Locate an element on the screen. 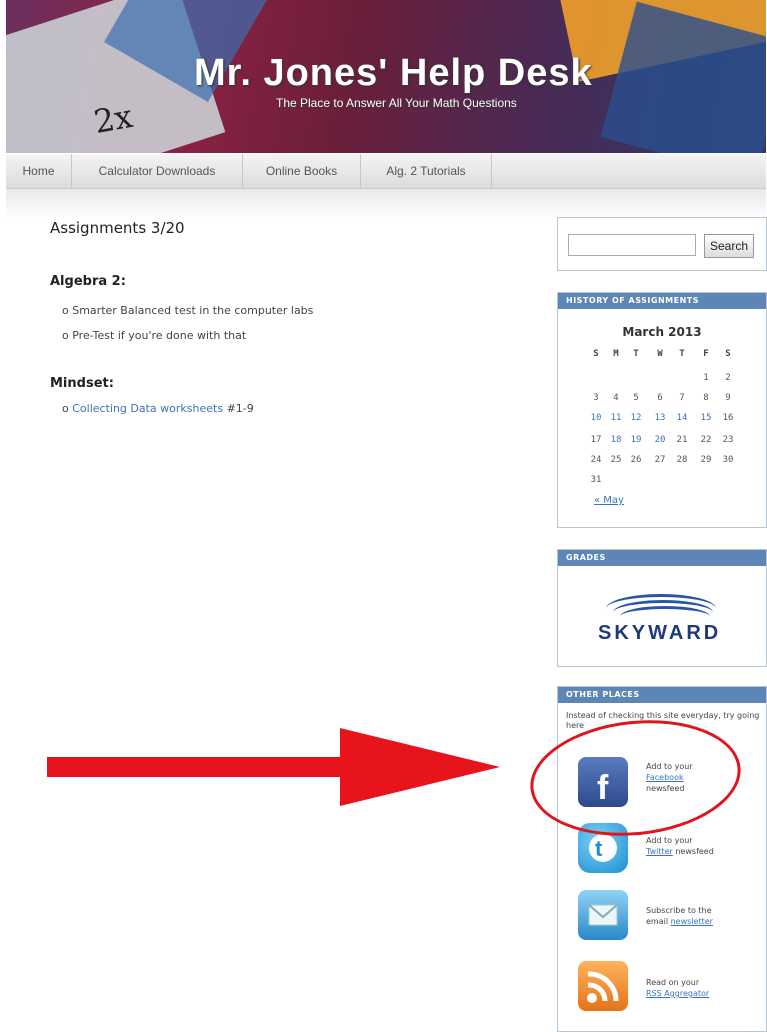 Image resolution: width=767 pixels, height=1032 pixels. calendar-day: 13 is located at coordinates (660, 418).